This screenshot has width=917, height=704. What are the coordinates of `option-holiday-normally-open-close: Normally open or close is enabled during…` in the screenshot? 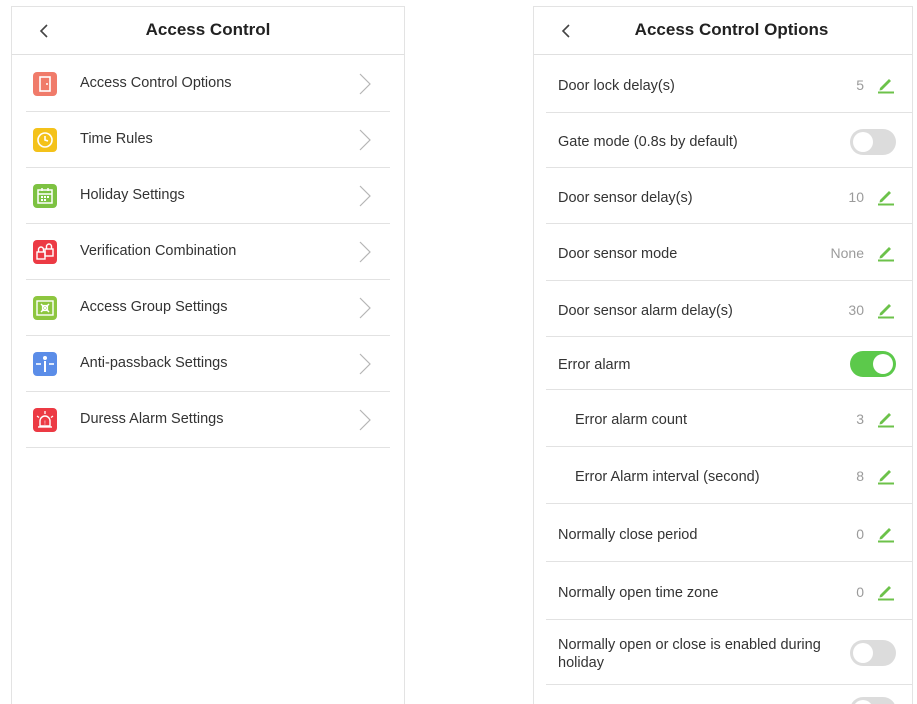 It's located at (729, 652).